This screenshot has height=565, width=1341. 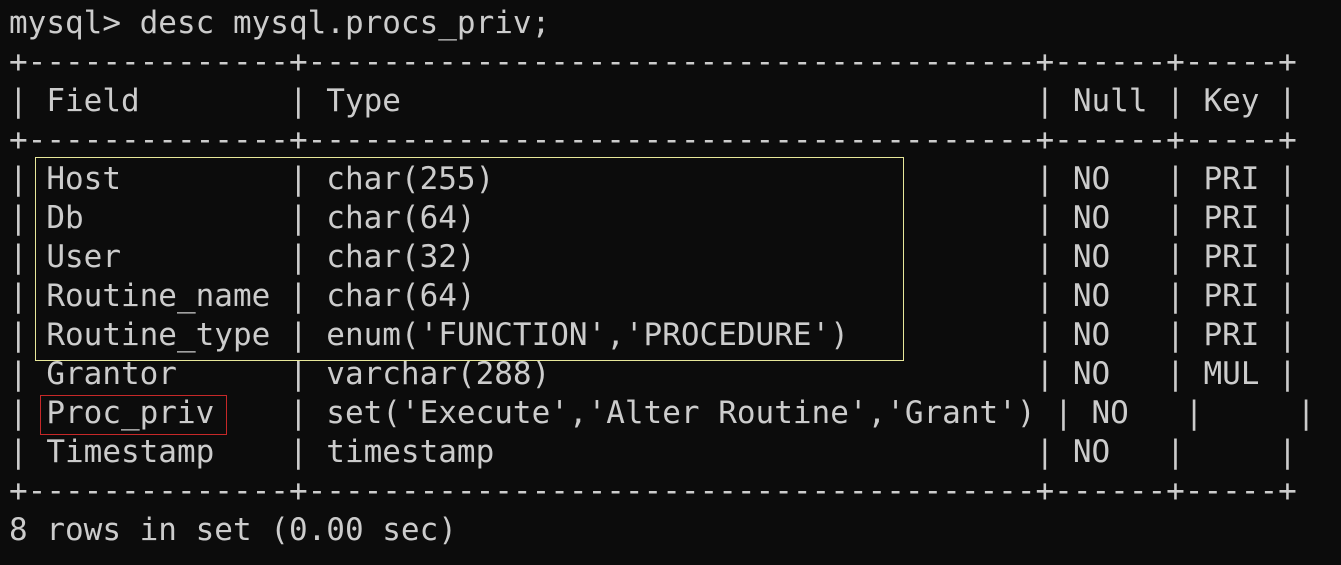 I want to click on table-row: | Host | char(255) | NO | PRI |, so click(x=653, y=179).